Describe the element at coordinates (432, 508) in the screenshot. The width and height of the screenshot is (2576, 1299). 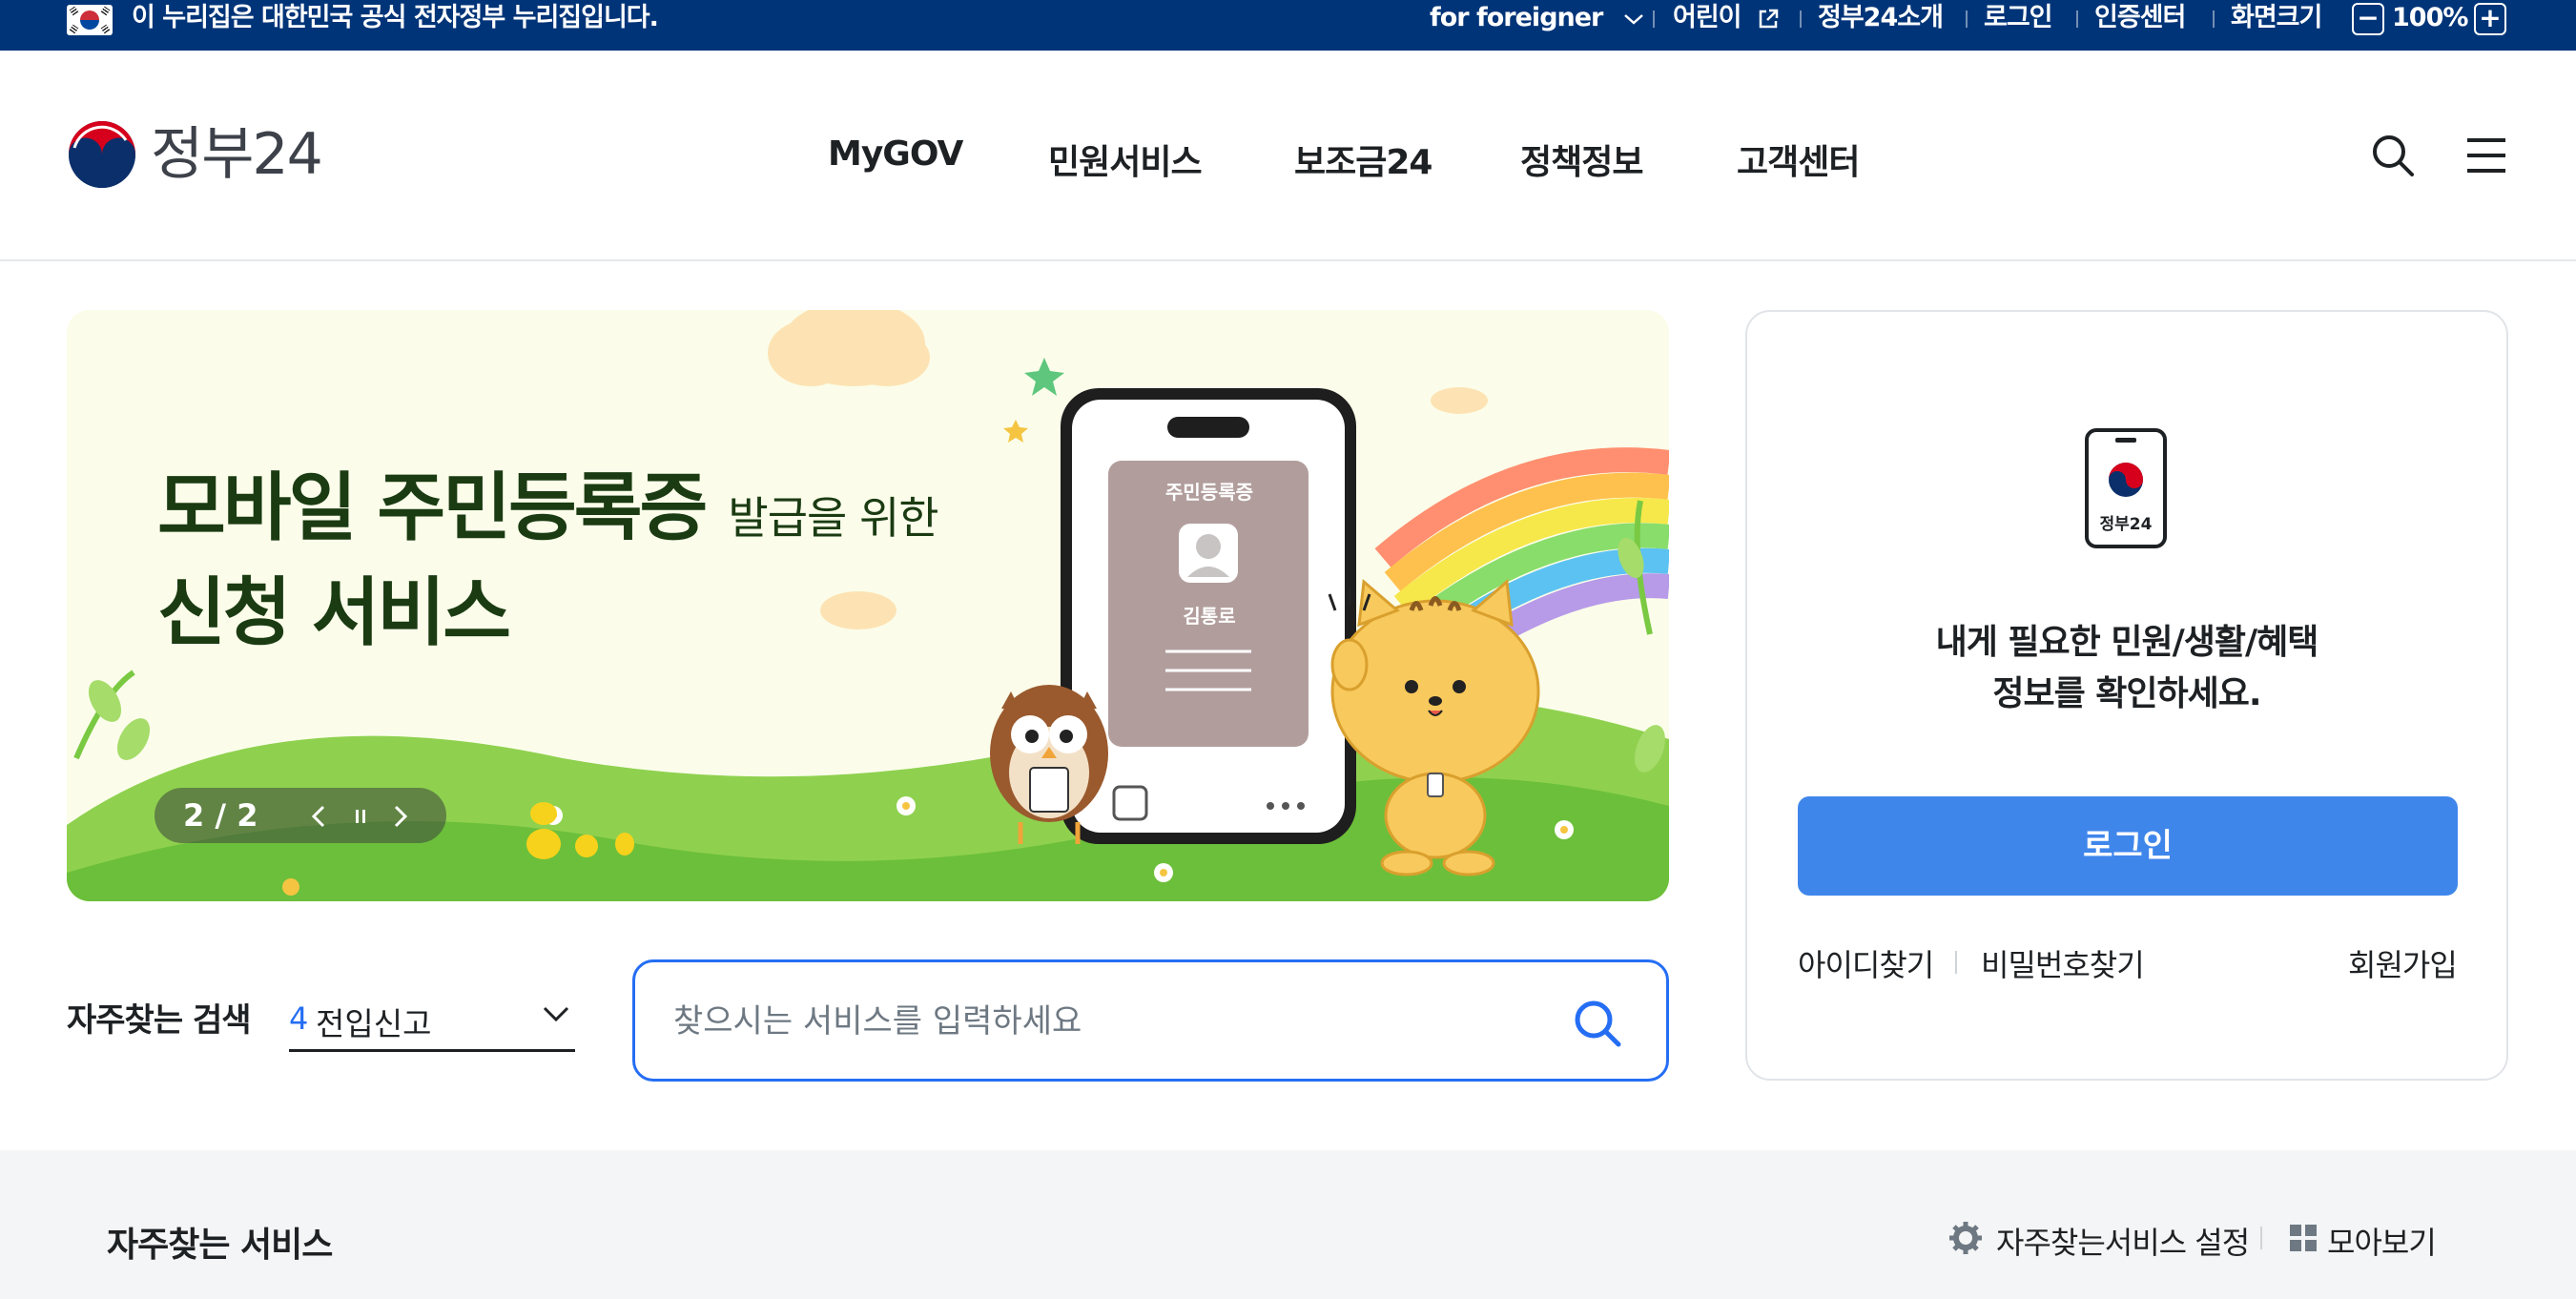
I see `hero-title-main: 모바일 주민등록증` at that location.